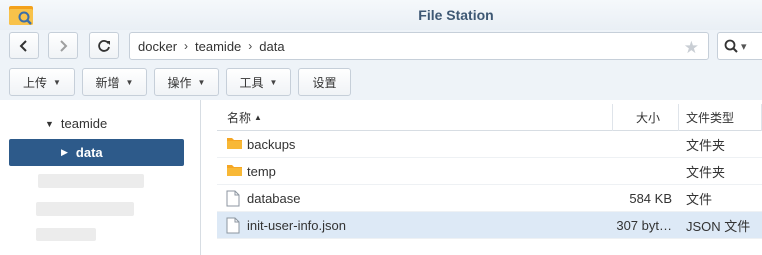  What do you see at coordinates (107, 82) in the screenshot?
I see `create-label: 新增` at bounding box center [107, 82].